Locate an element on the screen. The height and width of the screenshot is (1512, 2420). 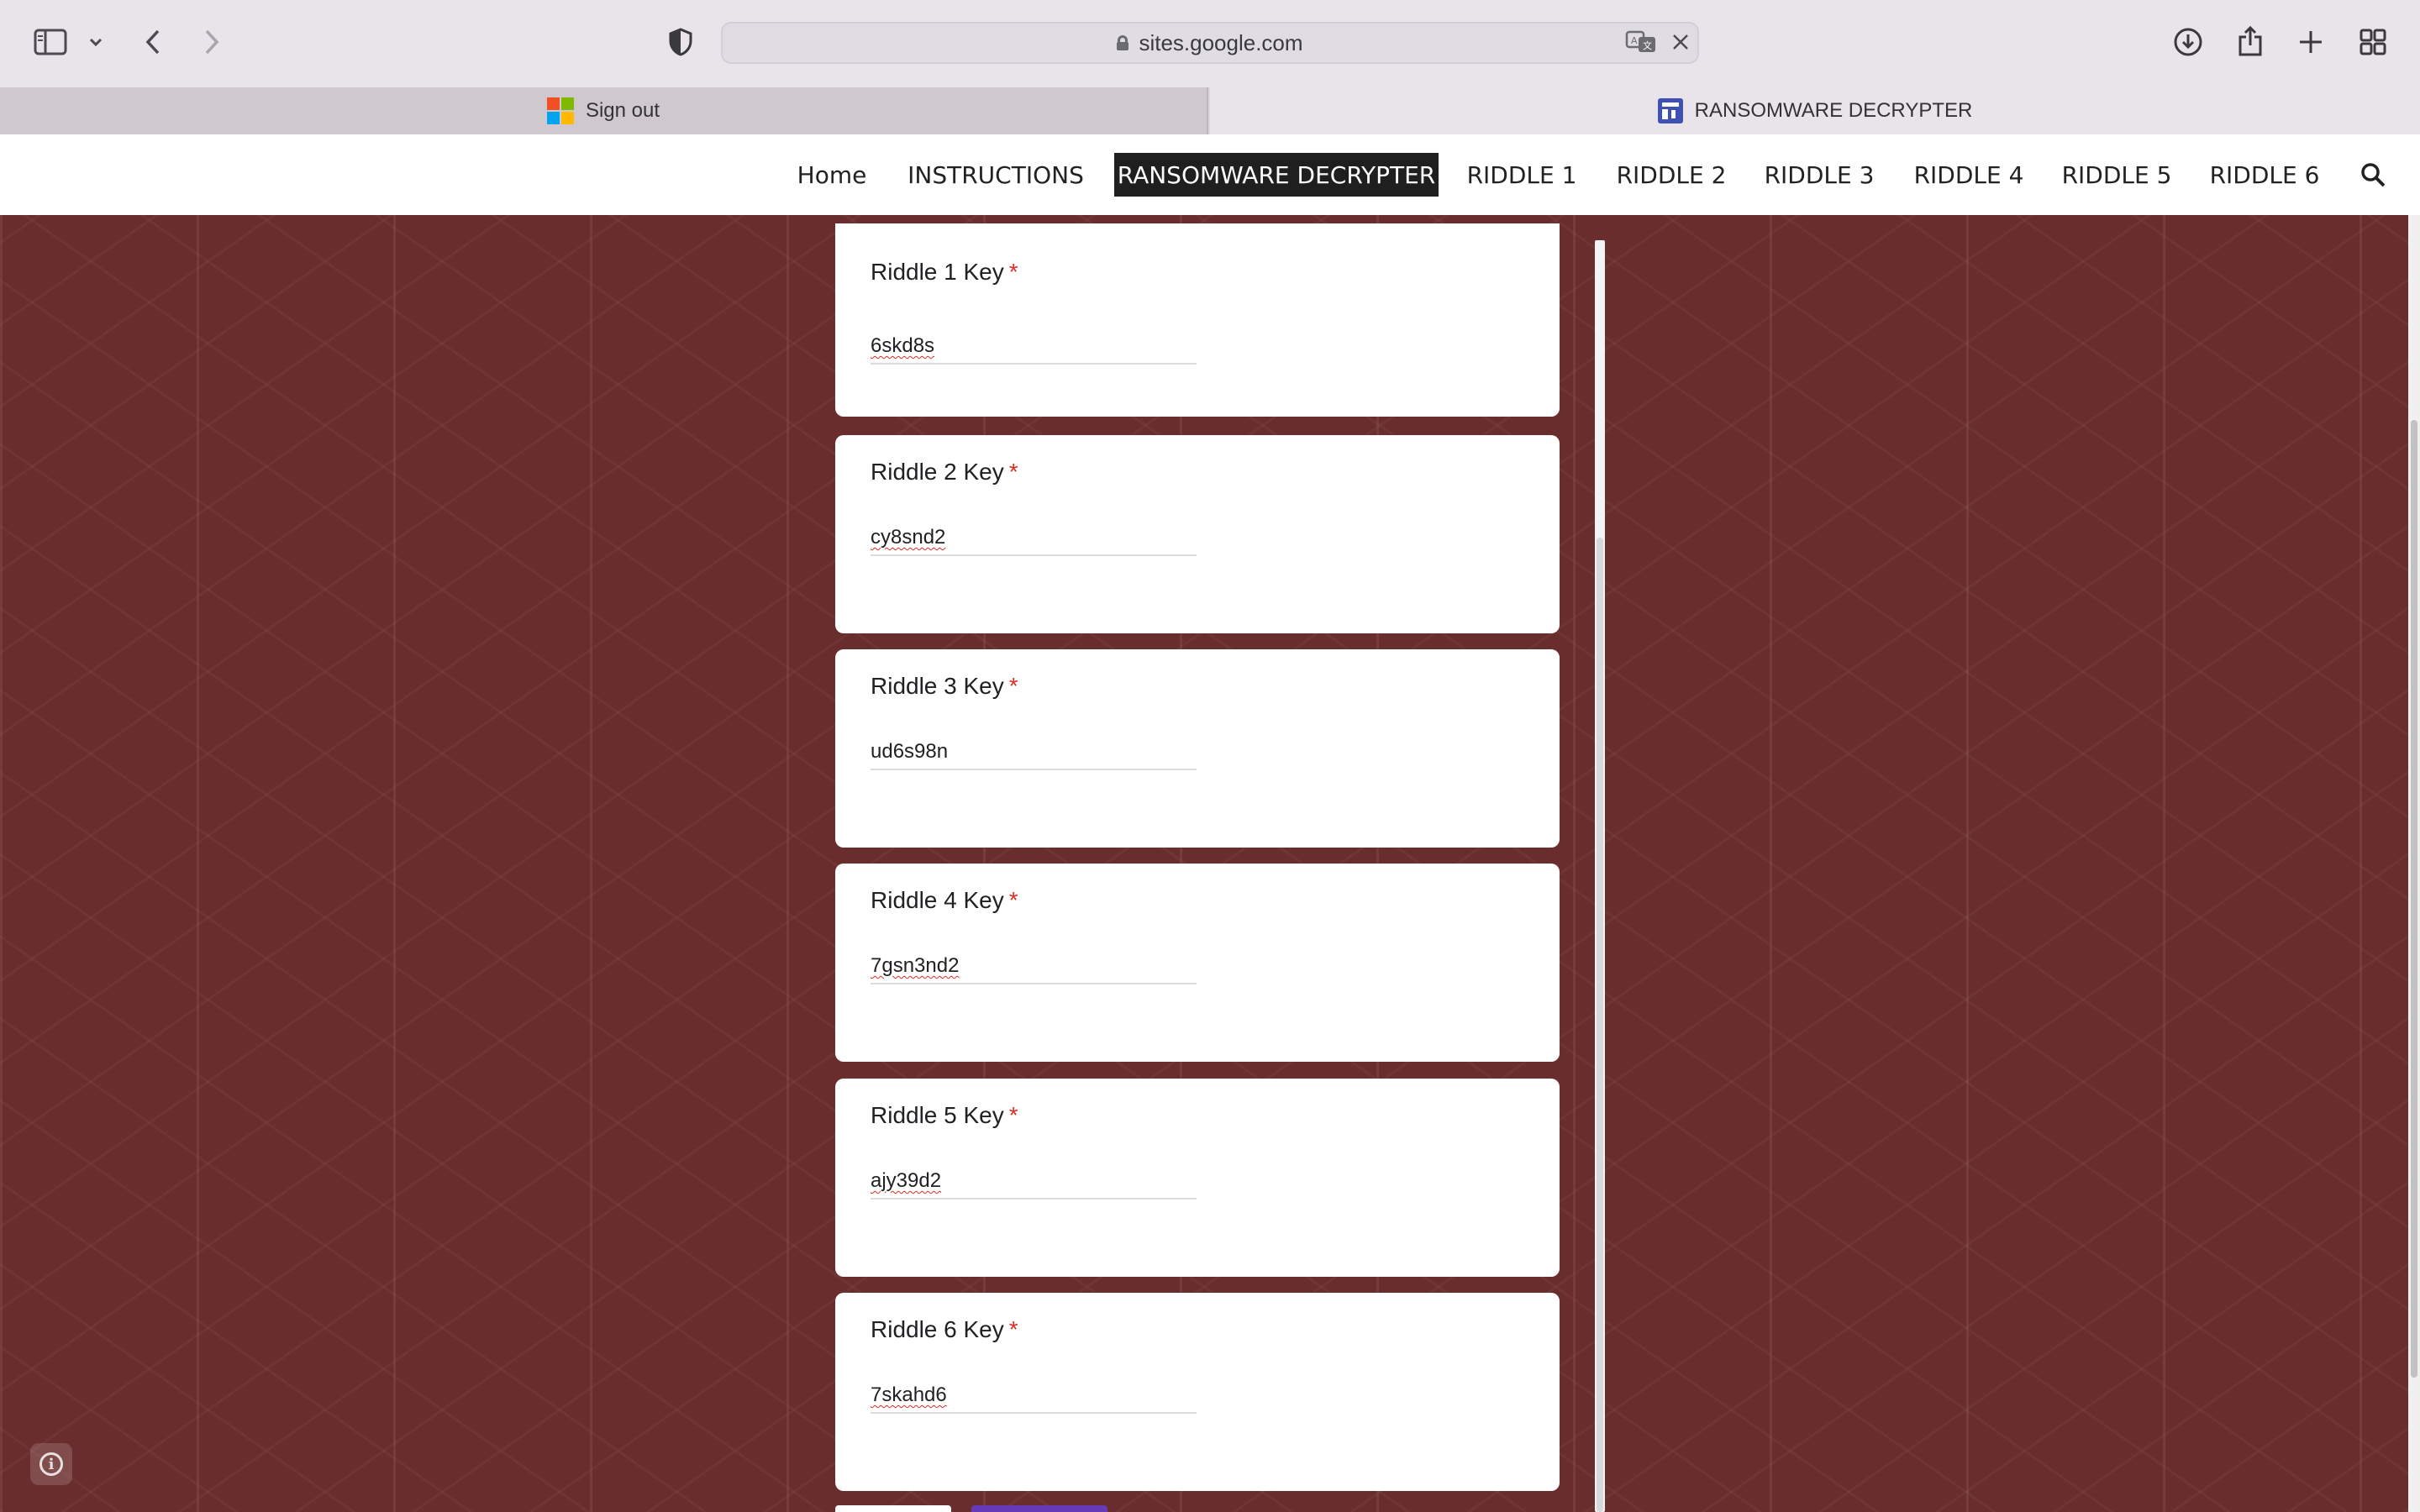
riddle-4-key-input: 7gsn3nd2 is located at coordinates (1034, 967).